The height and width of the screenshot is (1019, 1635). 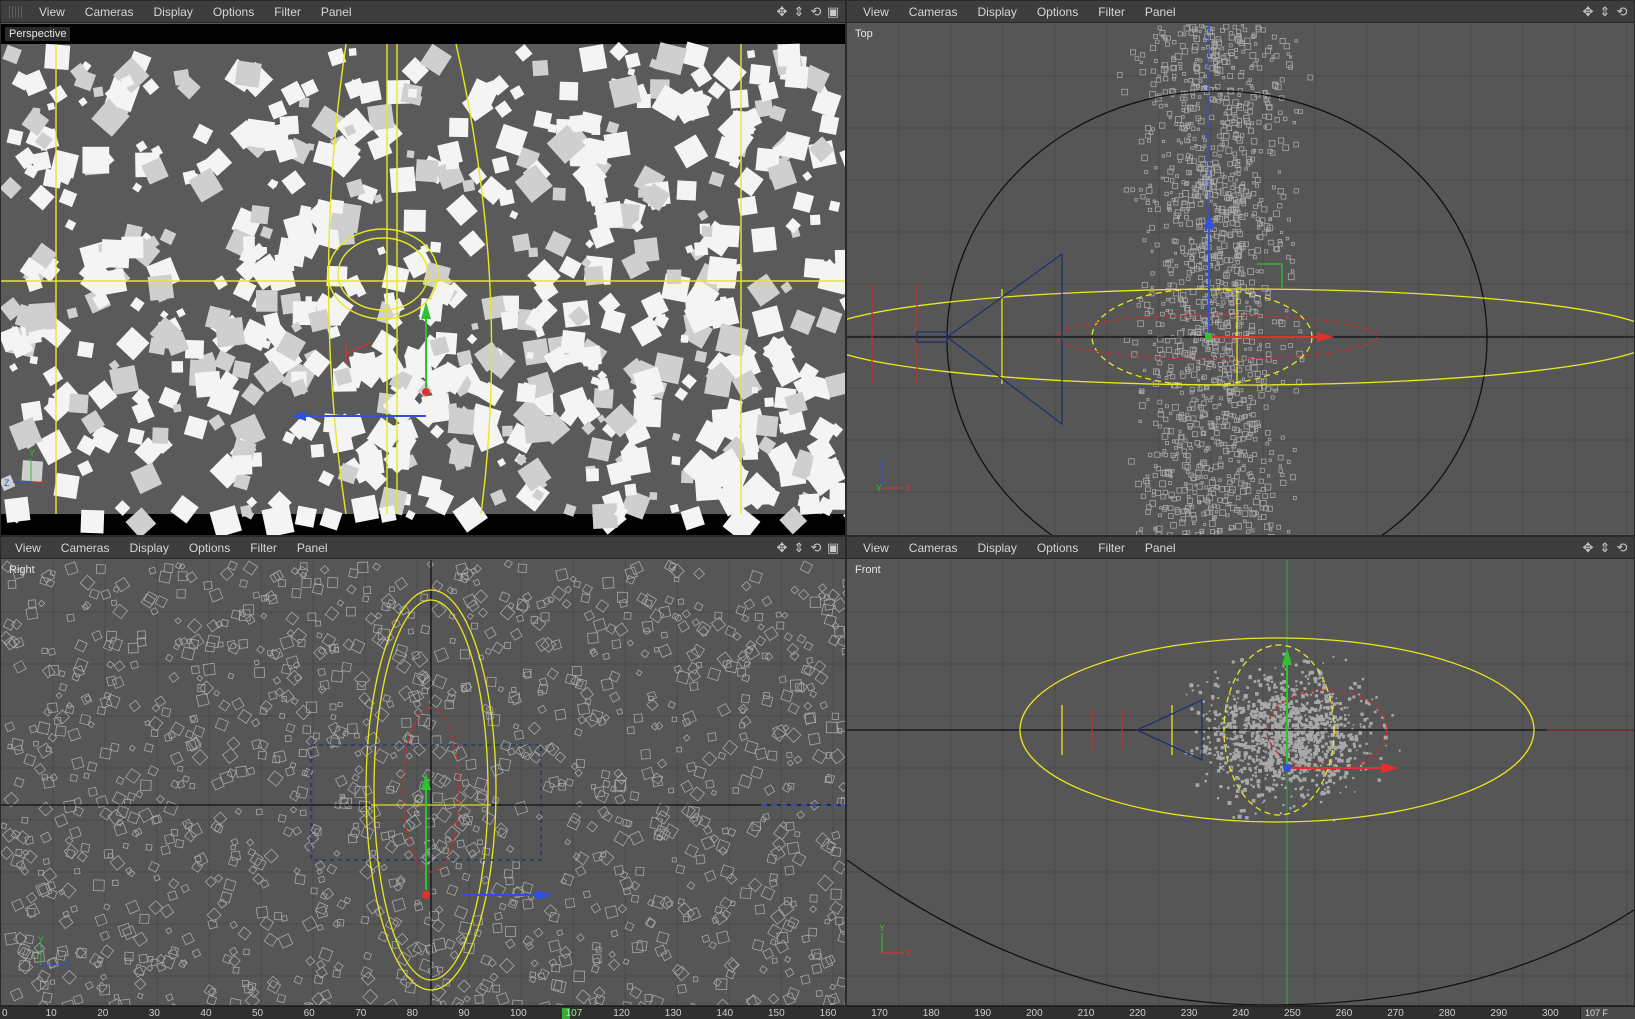 What do you see at coordinates (412, 1013) in the screenshot?
I see `timeline-tick: 80` at bounding box center [412, 1013].